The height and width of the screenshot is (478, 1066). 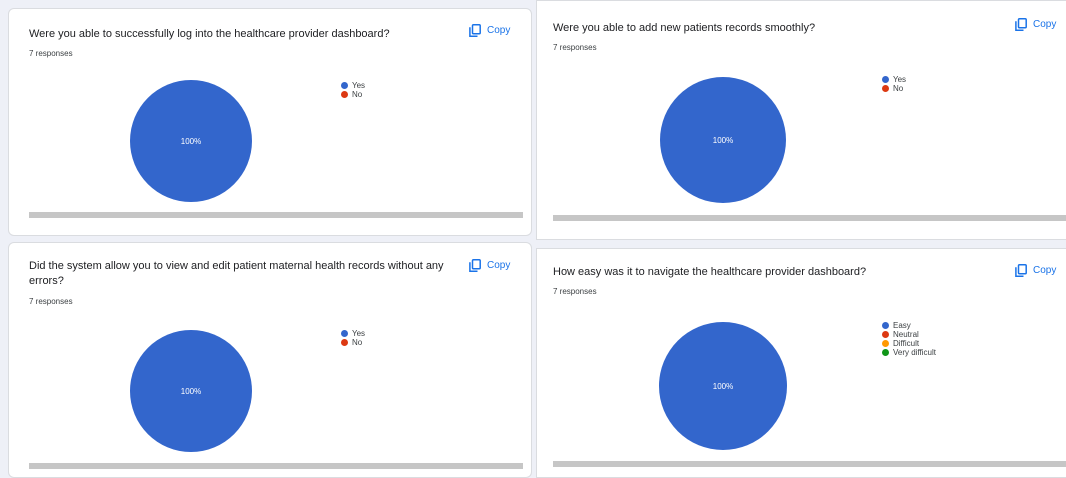 I want to click on chart-legend: Easy Neutral Difficult Very difficult, so click(x=909, y=339).